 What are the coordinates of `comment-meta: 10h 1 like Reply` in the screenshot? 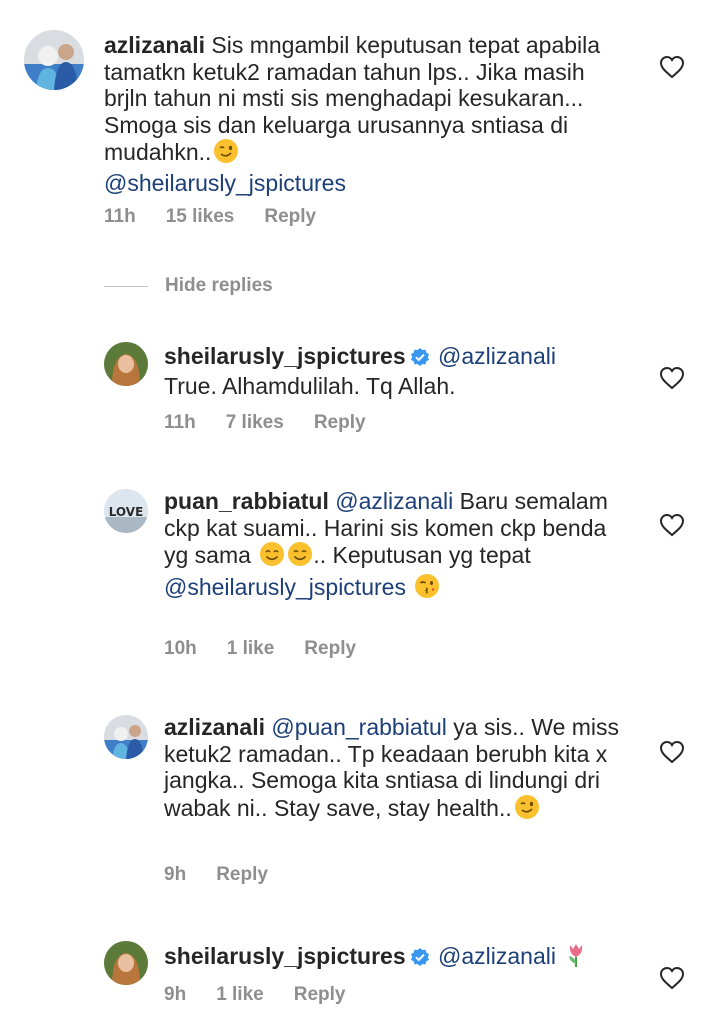 It's located at (275, 649).